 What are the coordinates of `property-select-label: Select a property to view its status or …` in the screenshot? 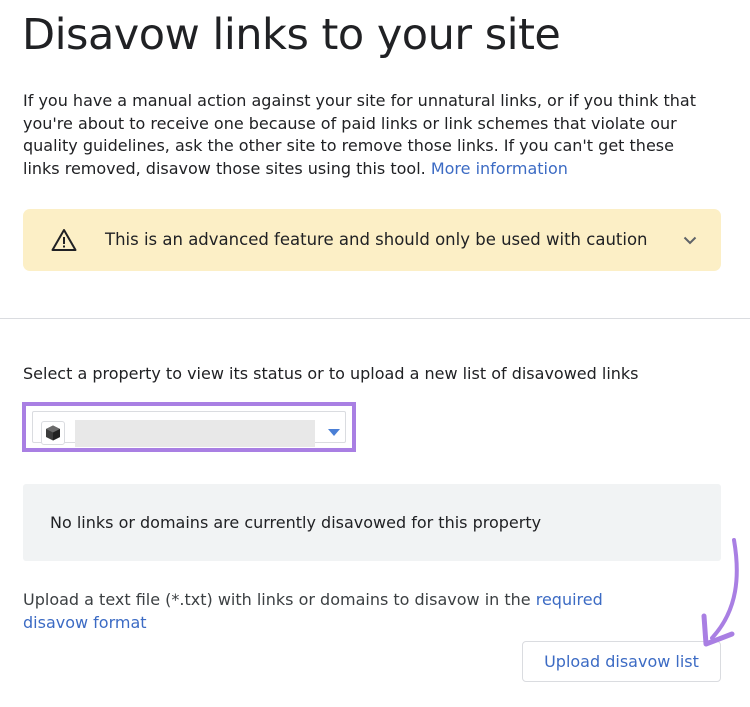 It's located at (331, 373).